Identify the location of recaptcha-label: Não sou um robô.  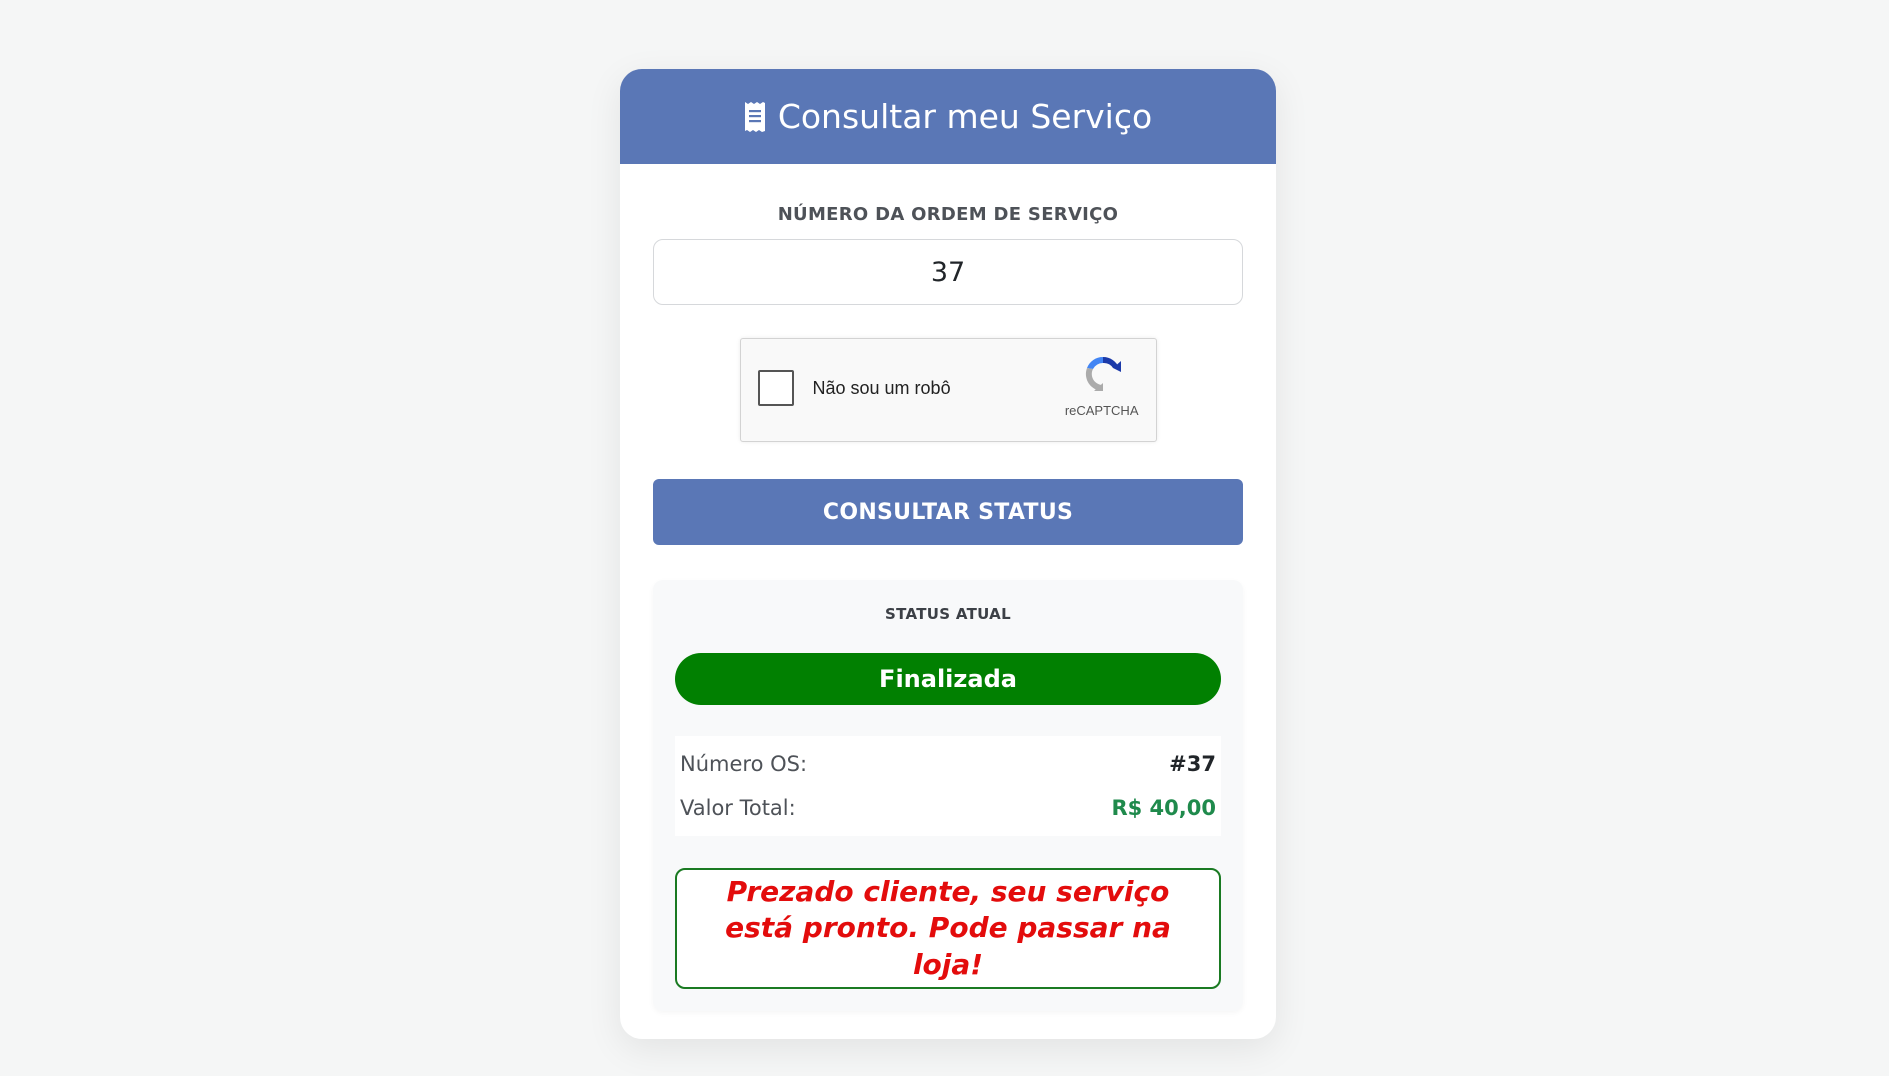
(881, 388).